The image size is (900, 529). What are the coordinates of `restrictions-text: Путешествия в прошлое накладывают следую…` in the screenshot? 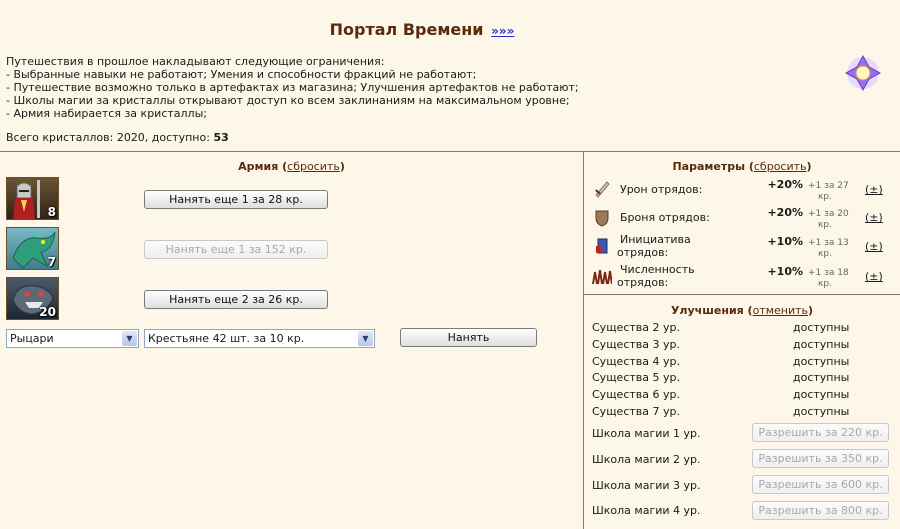 It's located at (416, 87).